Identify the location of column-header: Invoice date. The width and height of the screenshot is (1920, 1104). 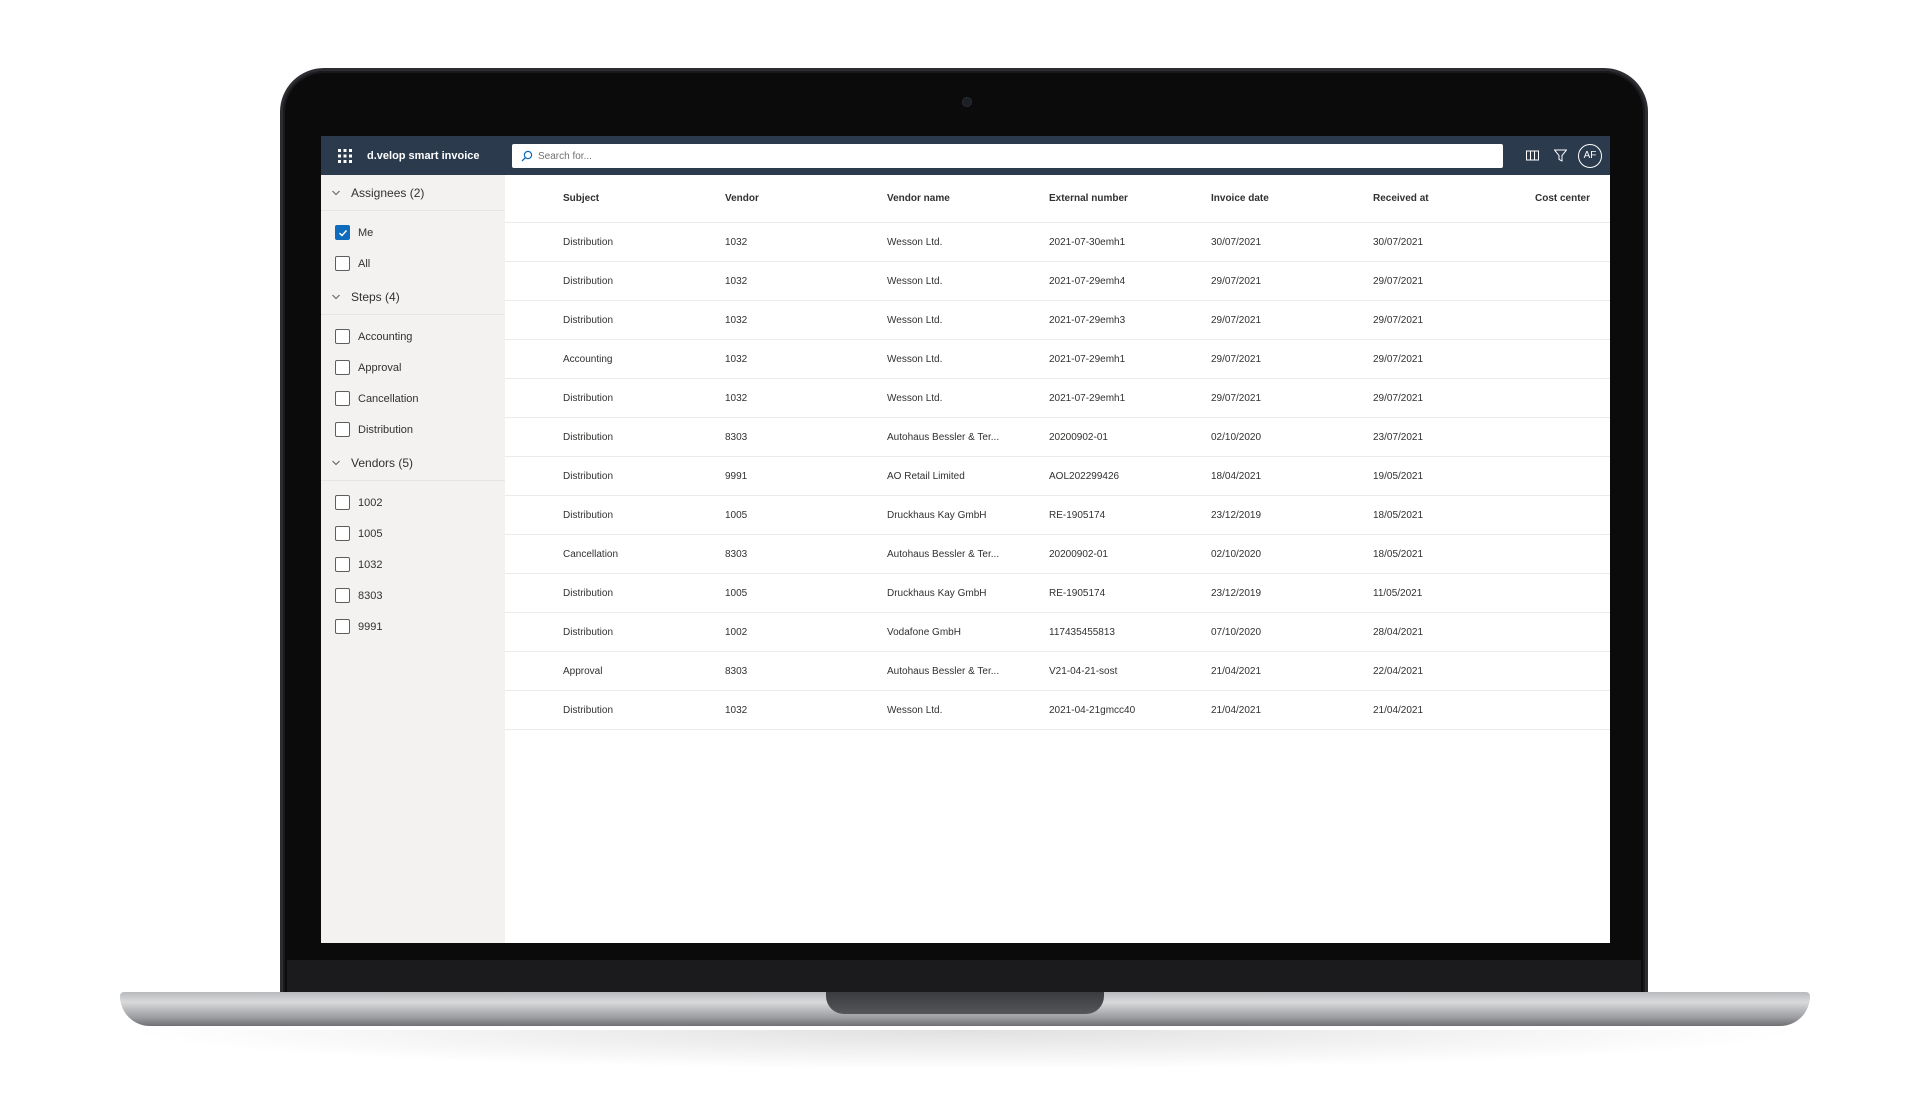
(1292, 198).